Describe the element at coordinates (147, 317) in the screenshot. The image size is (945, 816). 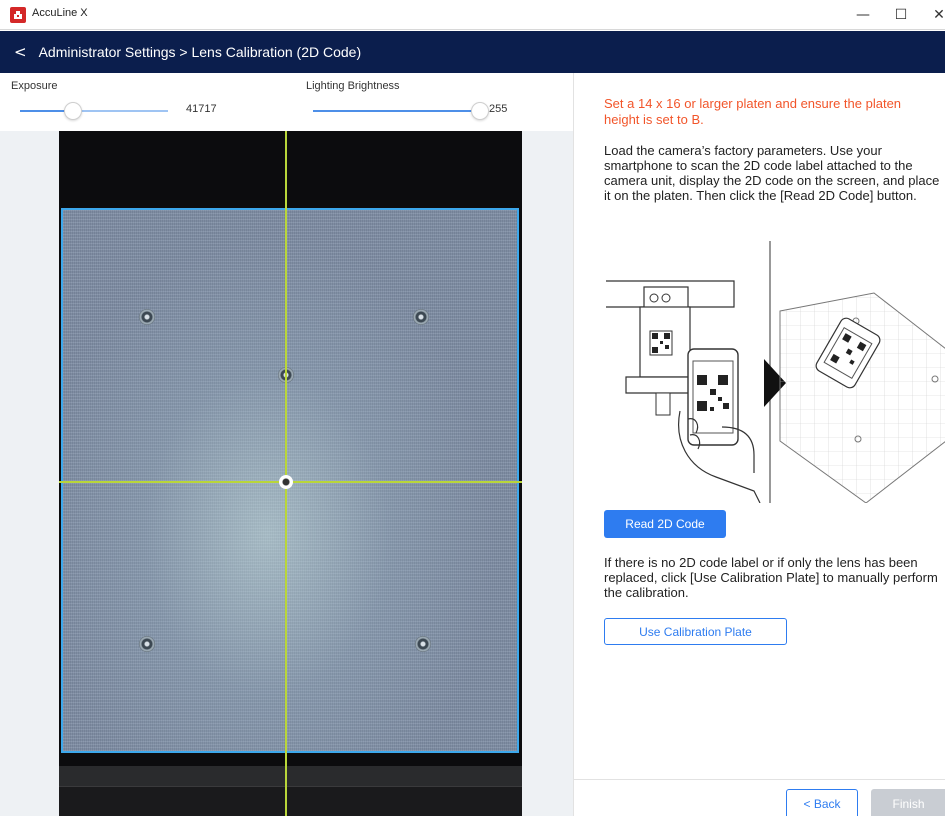
I see `platen-screw-top-left` at that location.